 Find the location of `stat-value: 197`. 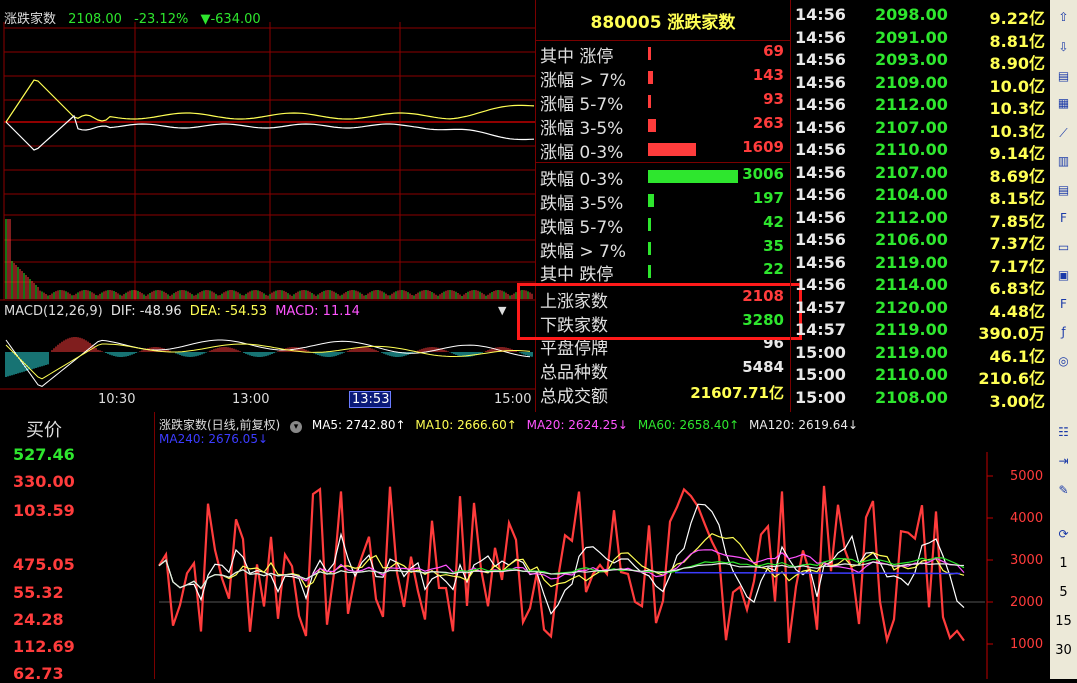

stat-value: 197 is located at coordinates (768, 198).